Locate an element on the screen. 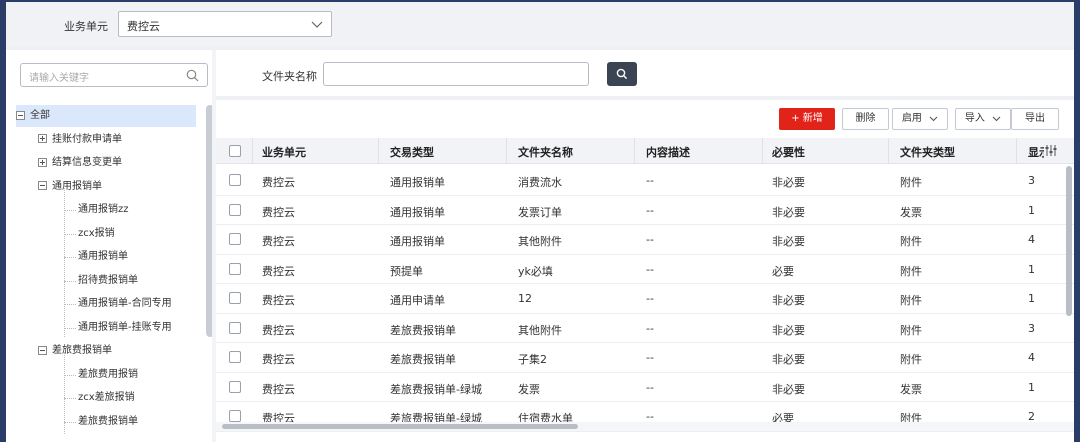 The height and width of the screenshot is (442, 1080). column-header: 业务单元 is located at coordinates (284, 152).